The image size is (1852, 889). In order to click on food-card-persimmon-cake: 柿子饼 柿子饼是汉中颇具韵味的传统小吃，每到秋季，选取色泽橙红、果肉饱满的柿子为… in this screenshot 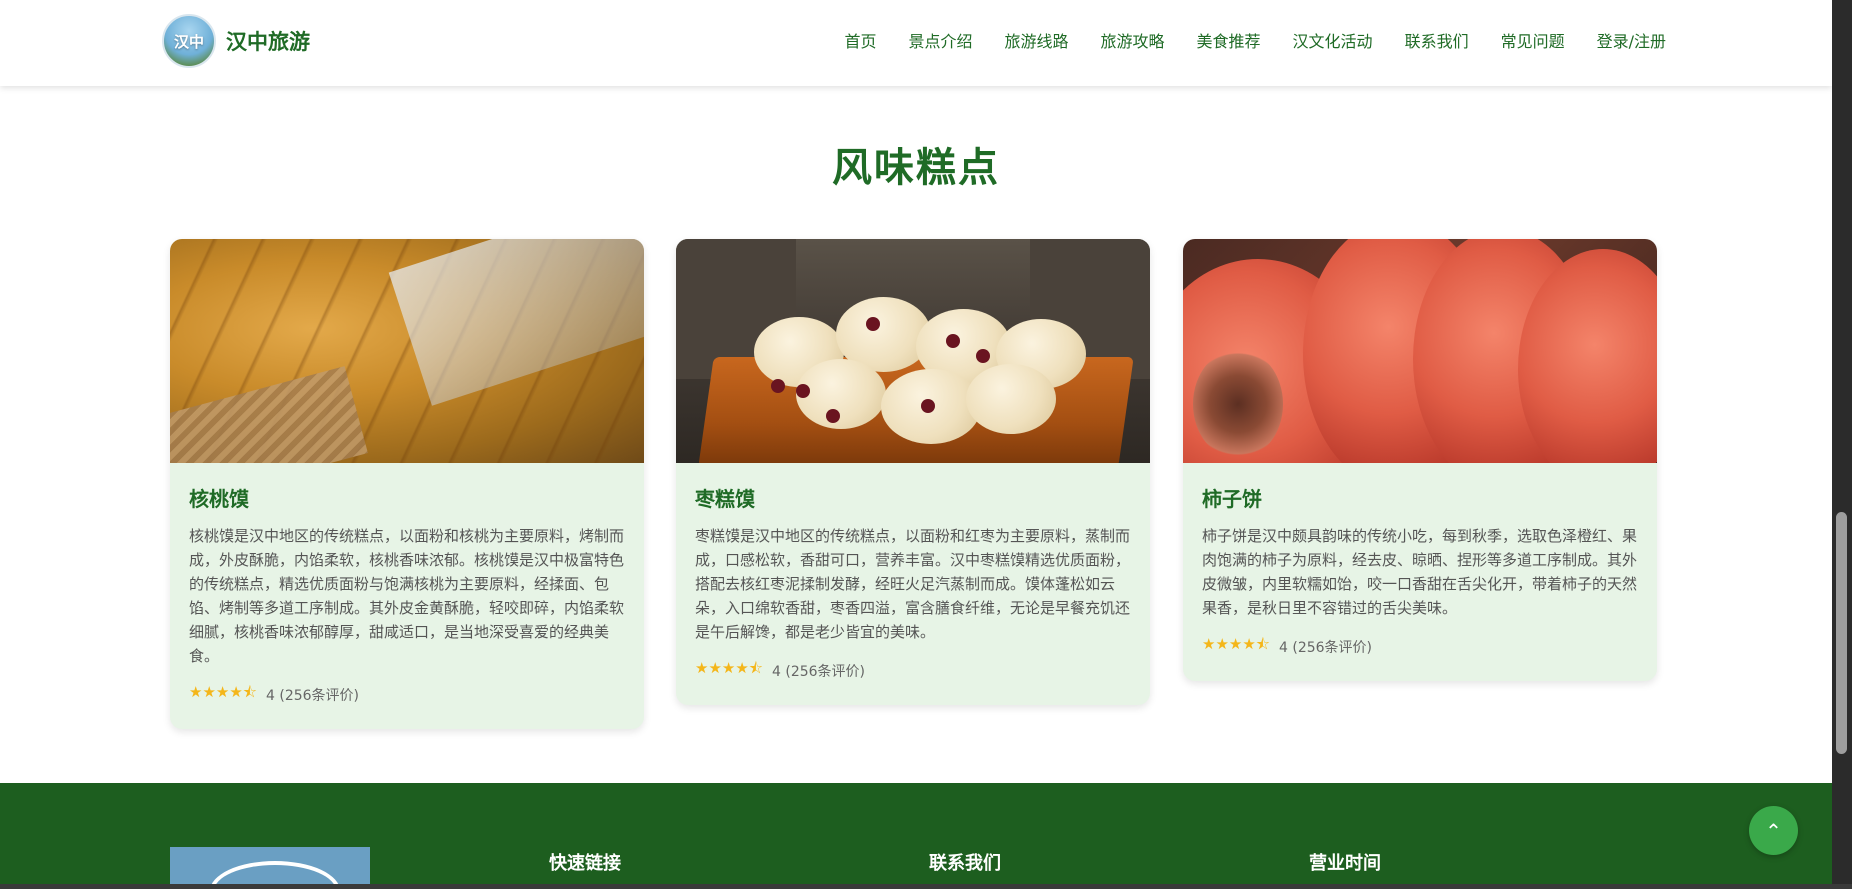, I will do `click(1420, 460)`.